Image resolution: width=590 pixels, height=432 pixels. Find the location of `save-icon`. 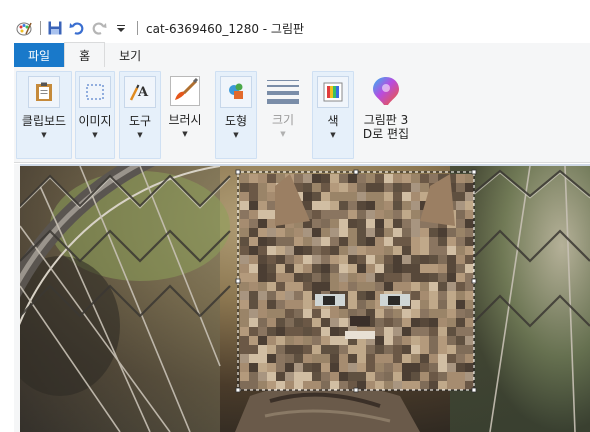

save-icon is located at coordinates (55, 28).